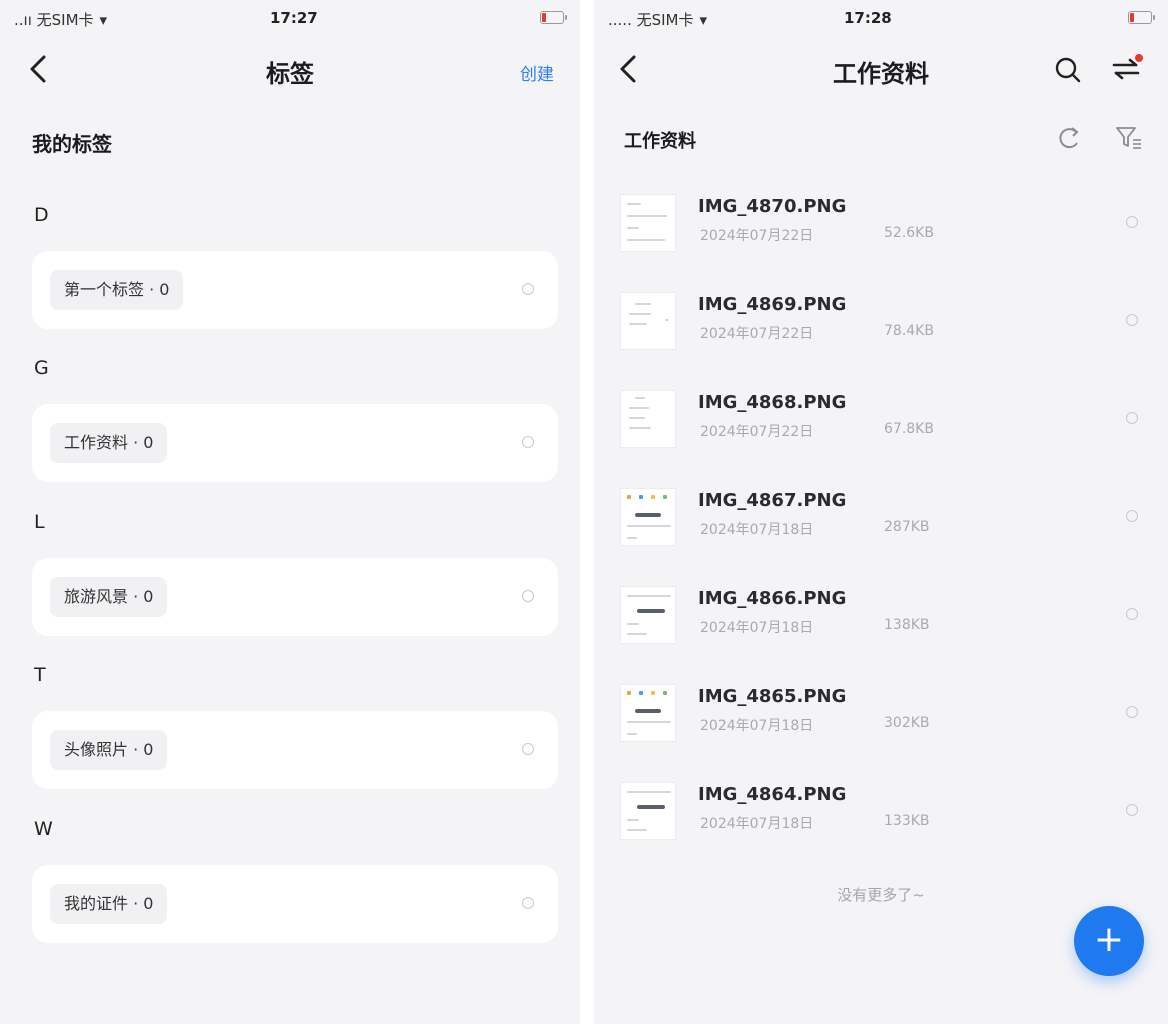  What do you see at coordinates (1068, 70) in the screenshot?
I see `search-icon` at bounding box center [1068, 70].